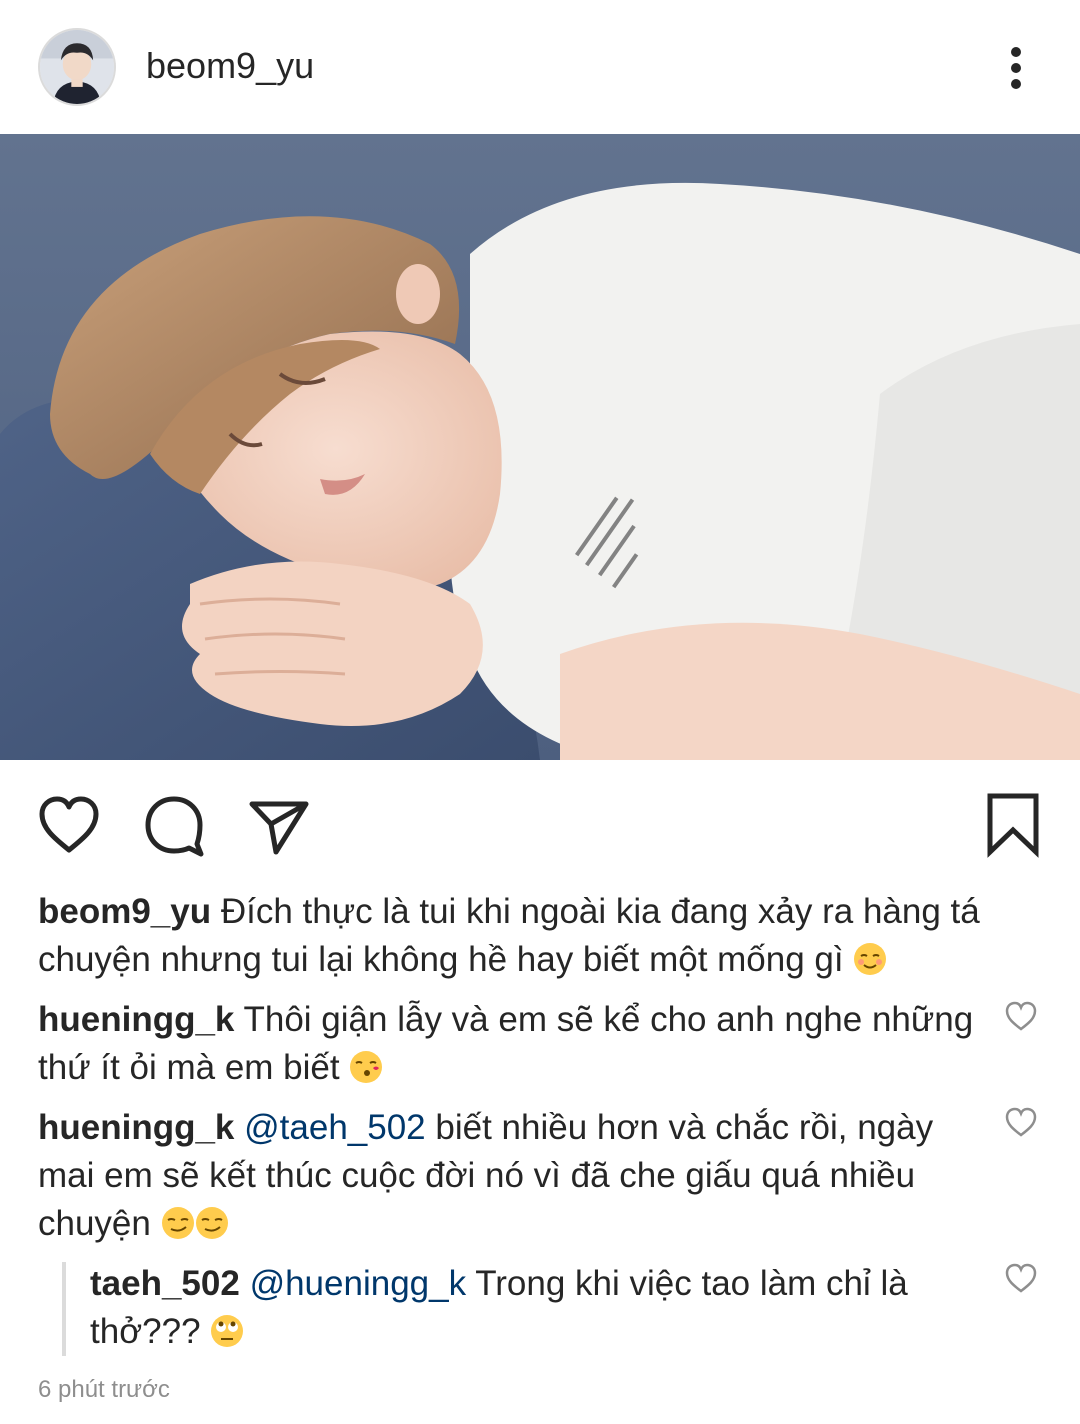 The width and height of the screenshot is (1080, 1424). What do you see at coordinates (64, 1309) in the screenshot?
I see `reply-thread-line` at bounding box center [64, 1309].